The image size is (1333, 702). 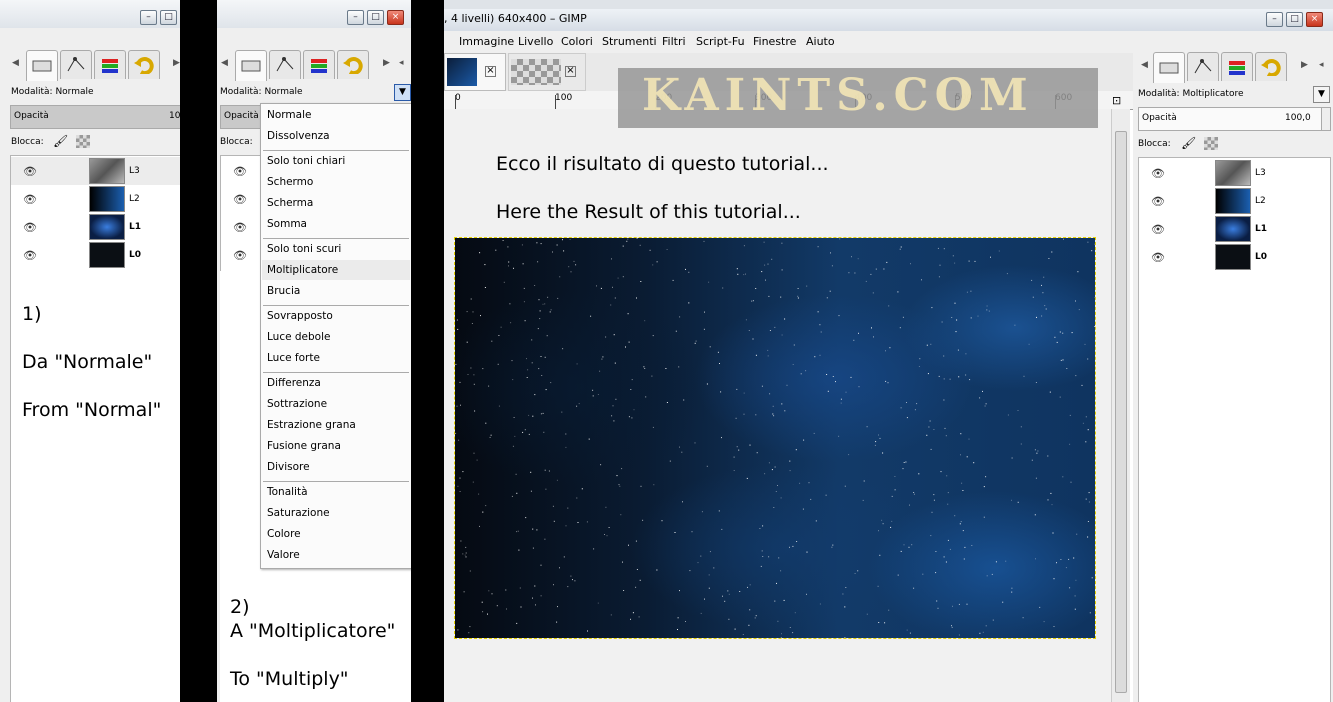 What do you see at coordinates (289, 115) in the screenshot?
I see `mode-option: Normale` at bounding box center [289, 115].